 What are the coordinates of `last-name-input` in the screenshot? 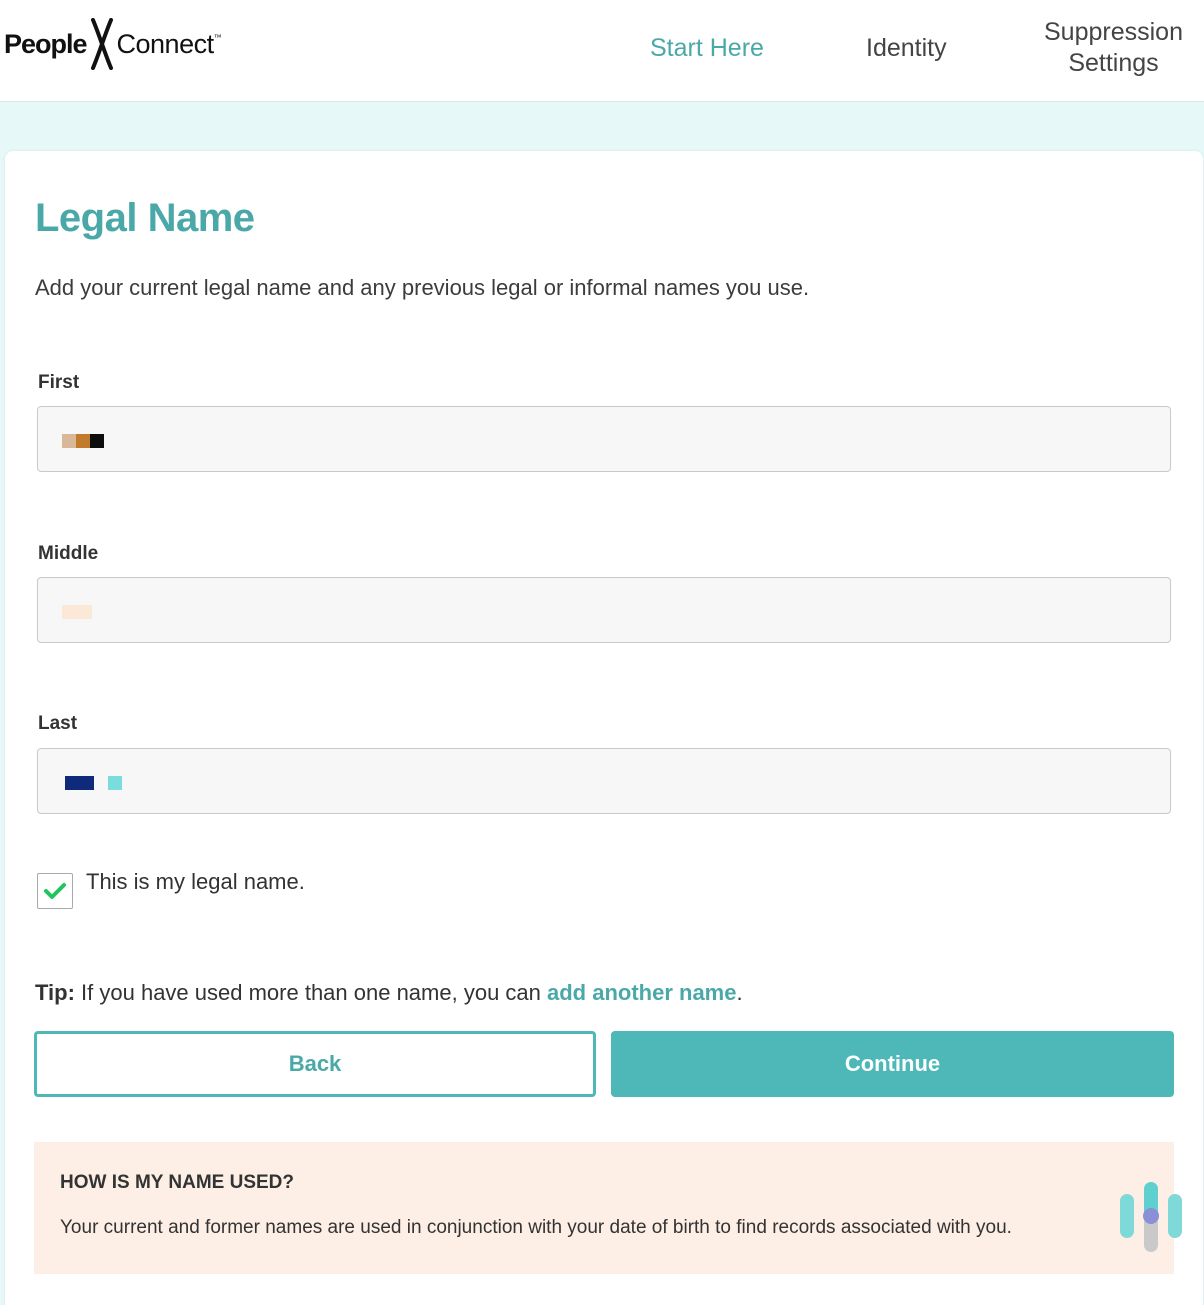 It's located at (604, 781).